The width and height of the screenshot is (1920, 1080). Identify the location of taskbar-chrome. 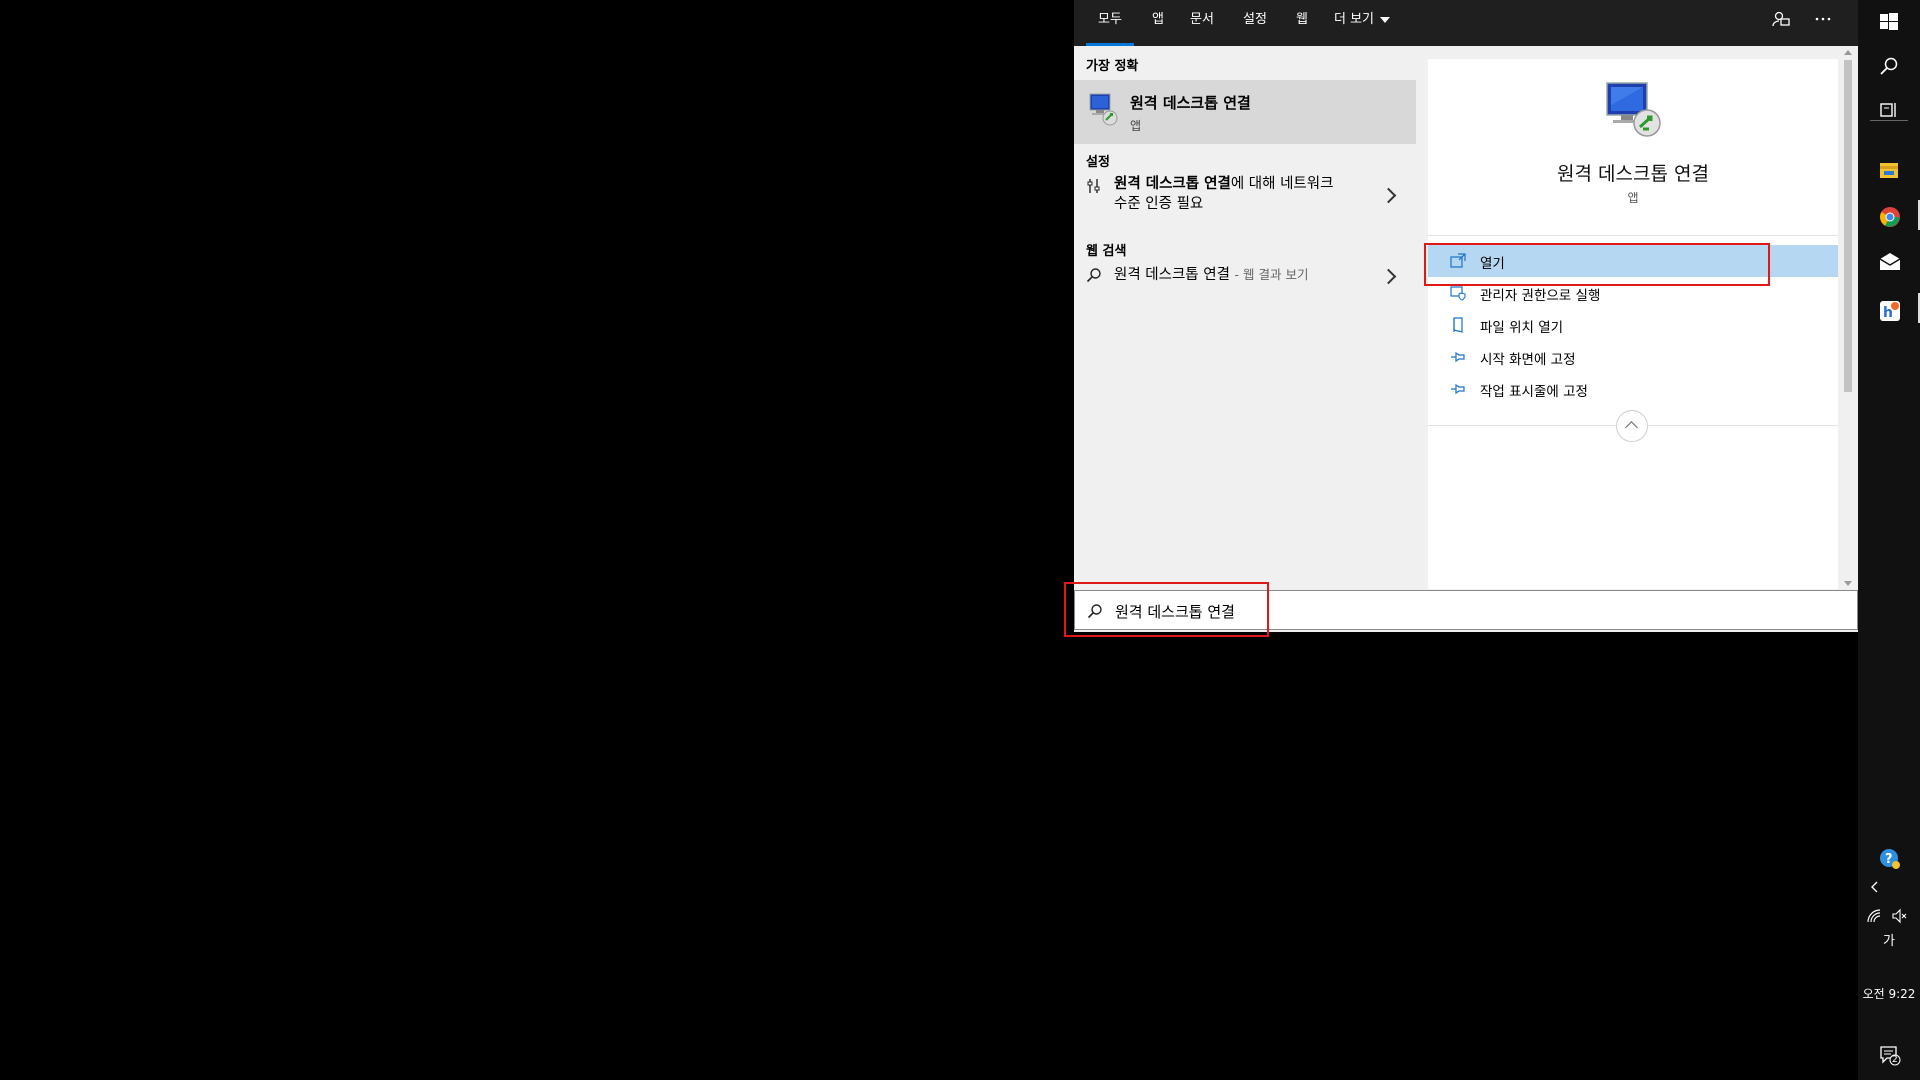
(1889, 216).